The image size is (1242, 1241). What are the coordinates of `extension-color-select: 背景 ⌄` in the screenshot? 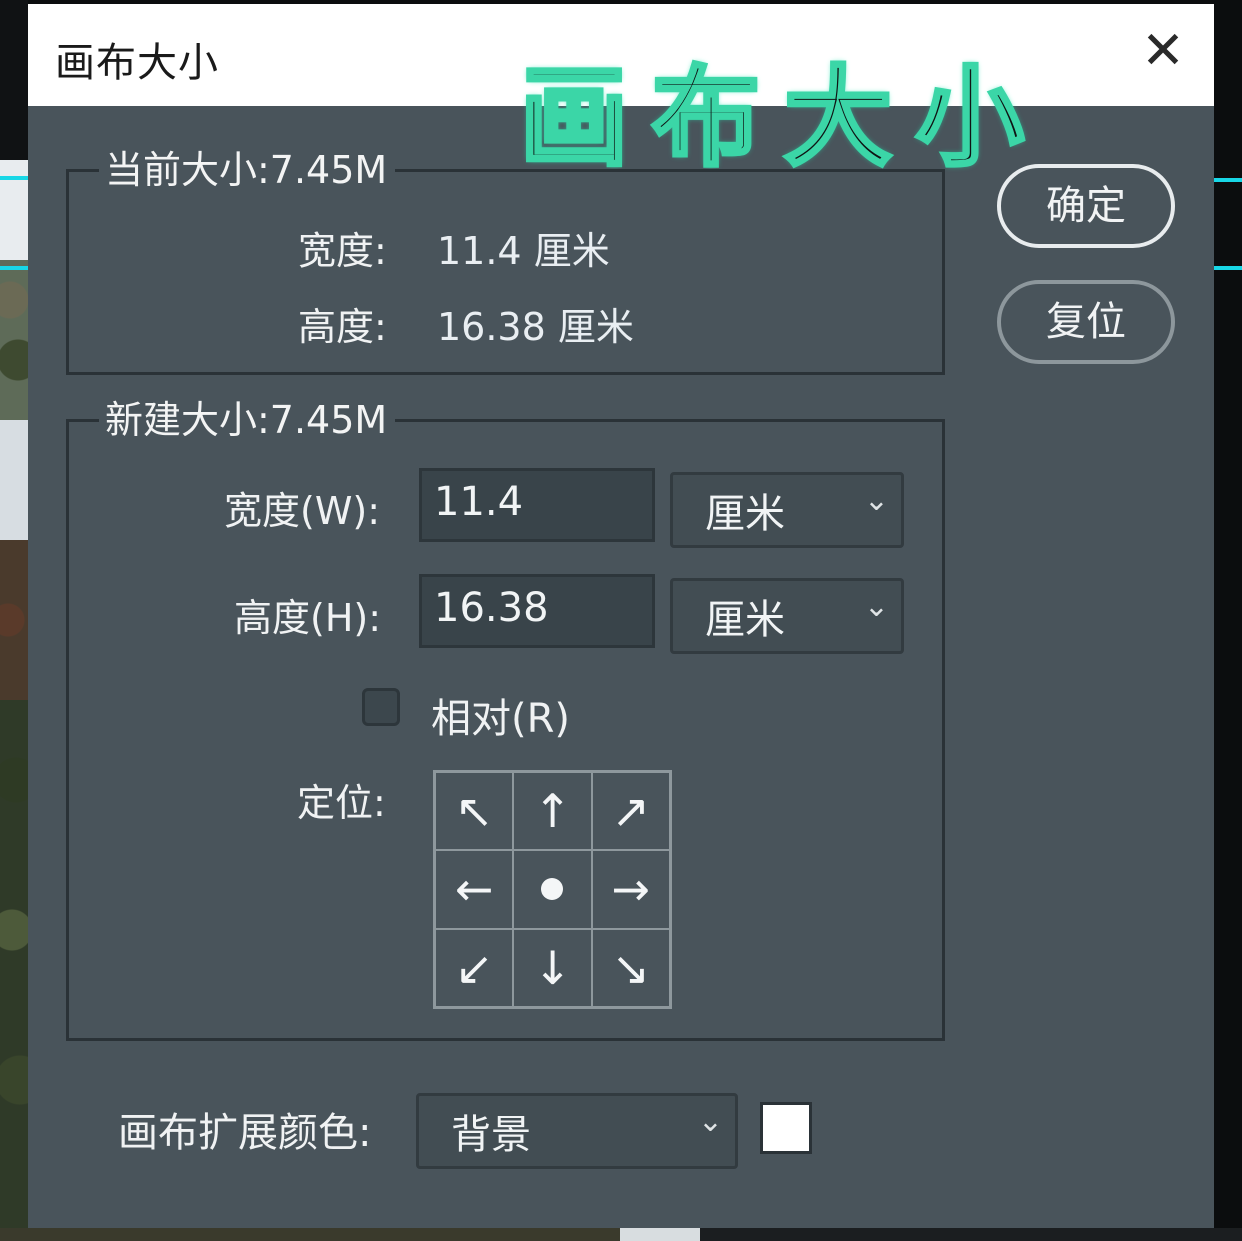 It's located at (577, 1131).